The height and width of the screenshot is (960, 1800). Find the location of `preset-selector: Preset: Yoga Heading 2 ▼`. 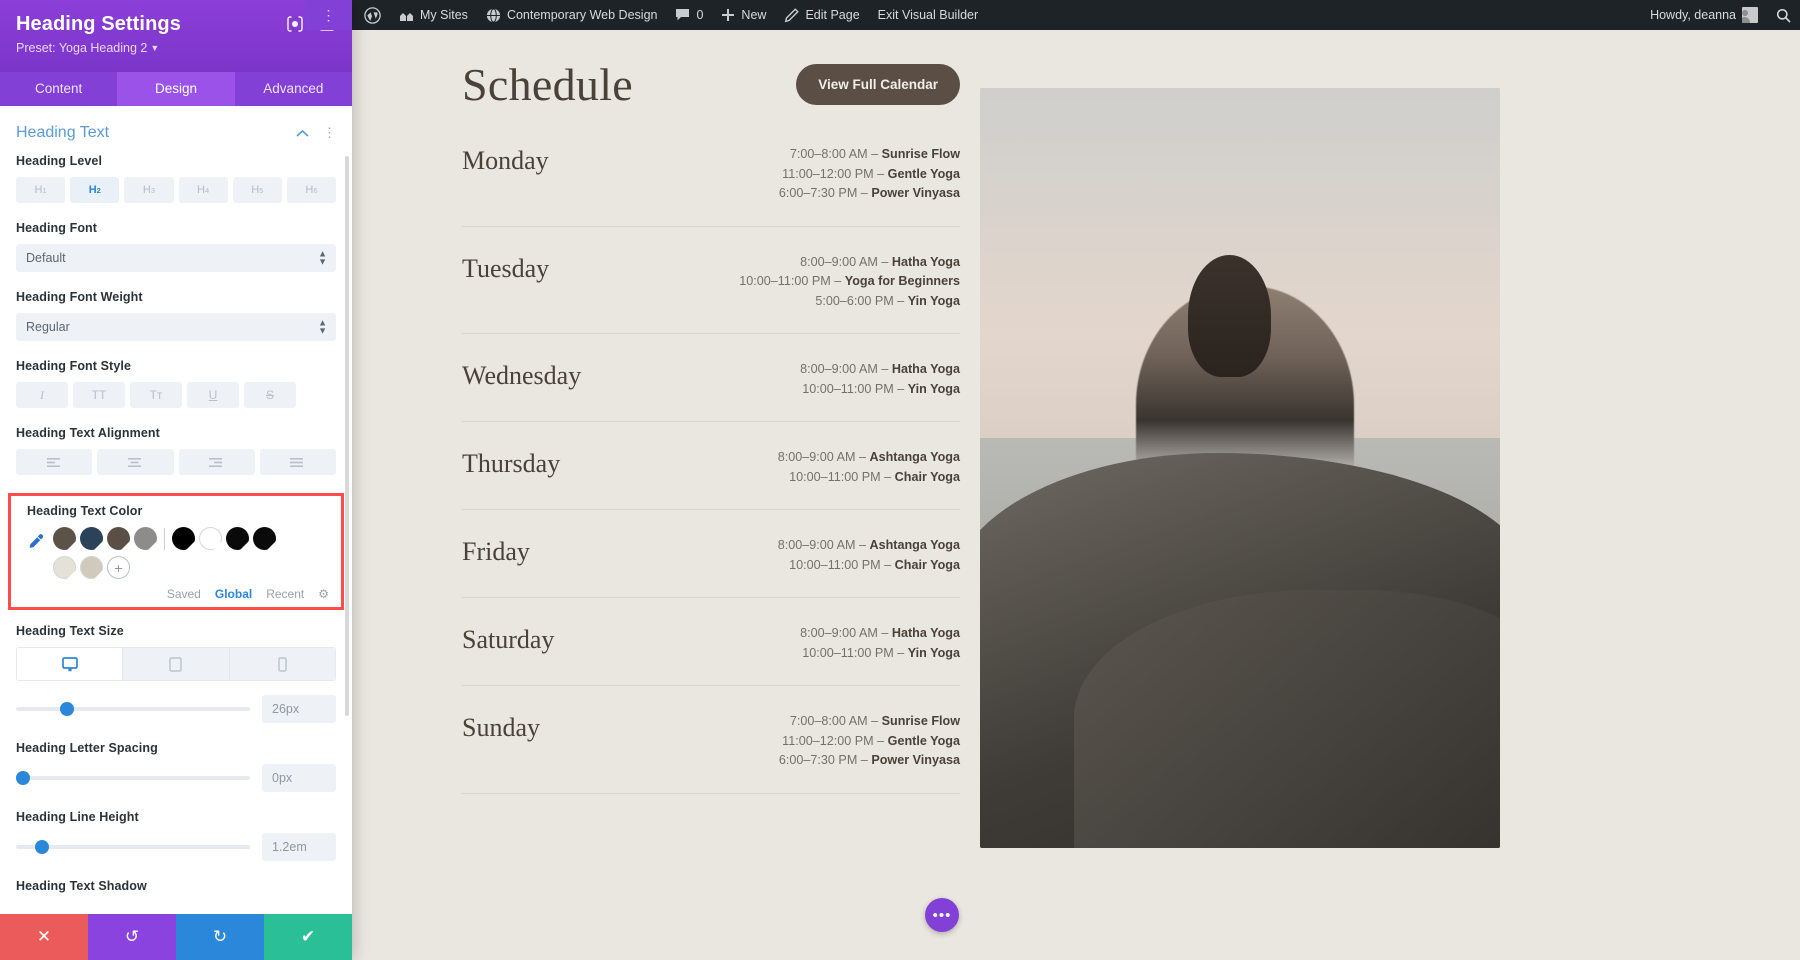

preset-selector: Preset: Yoga Heading 2 ▼ is located at coordinates (176, 48).